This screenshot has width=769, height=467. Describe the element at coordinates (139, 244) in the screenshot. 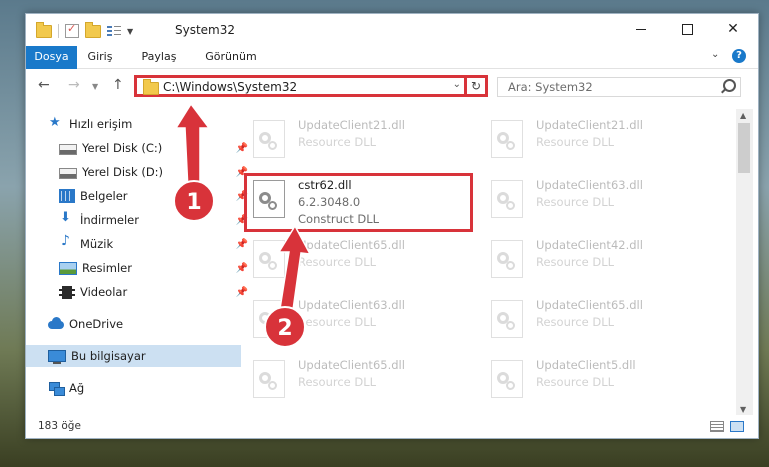

I see `sidebar-item-music: Müzik 📌` at that location.